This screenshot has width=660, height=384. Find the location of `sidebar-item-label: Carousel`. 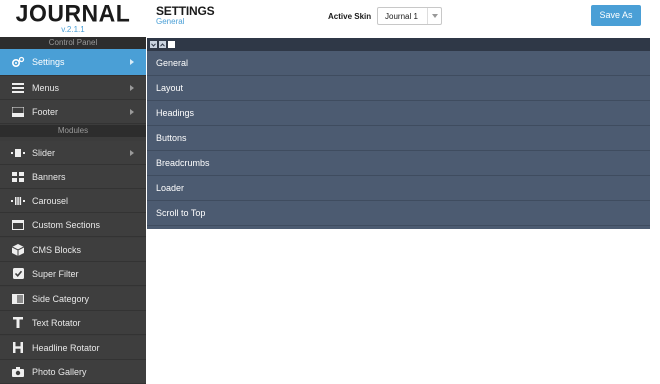

sidebar-item-label: Carousel is located at coordinates (50, 200).